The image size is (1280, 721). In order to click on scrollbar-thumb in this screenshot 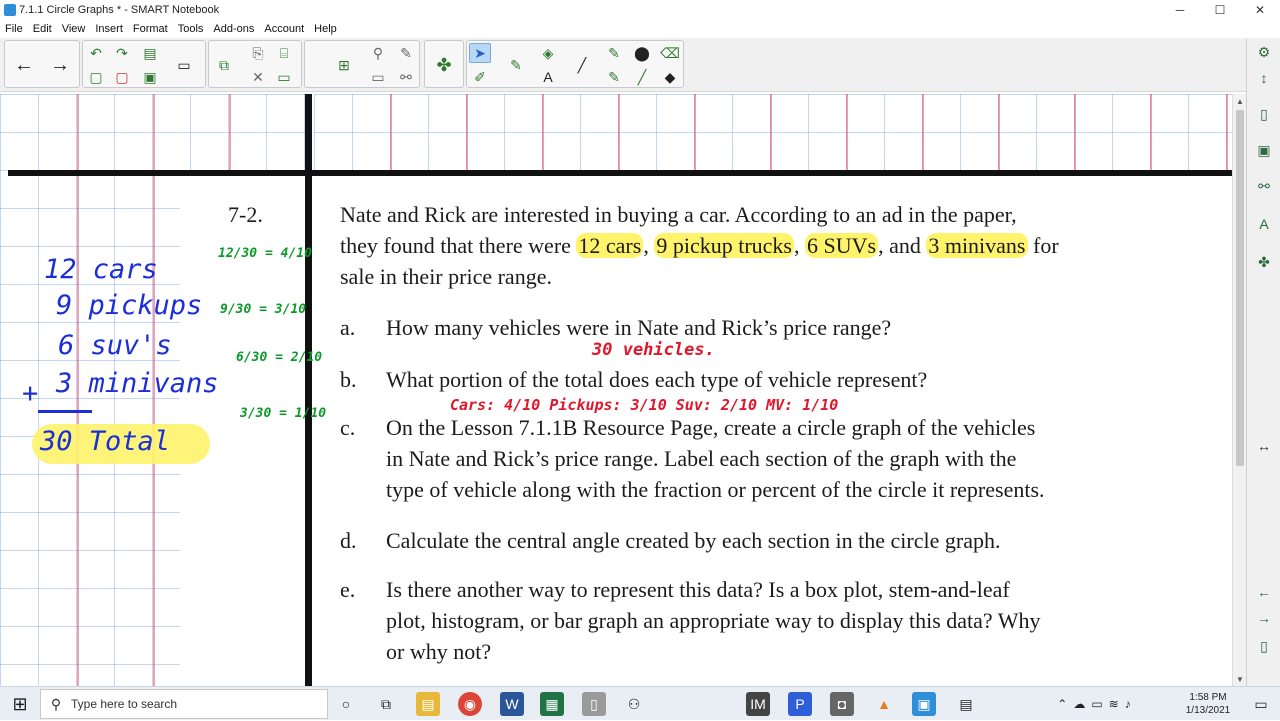, I will do `click(1240, 288)`.